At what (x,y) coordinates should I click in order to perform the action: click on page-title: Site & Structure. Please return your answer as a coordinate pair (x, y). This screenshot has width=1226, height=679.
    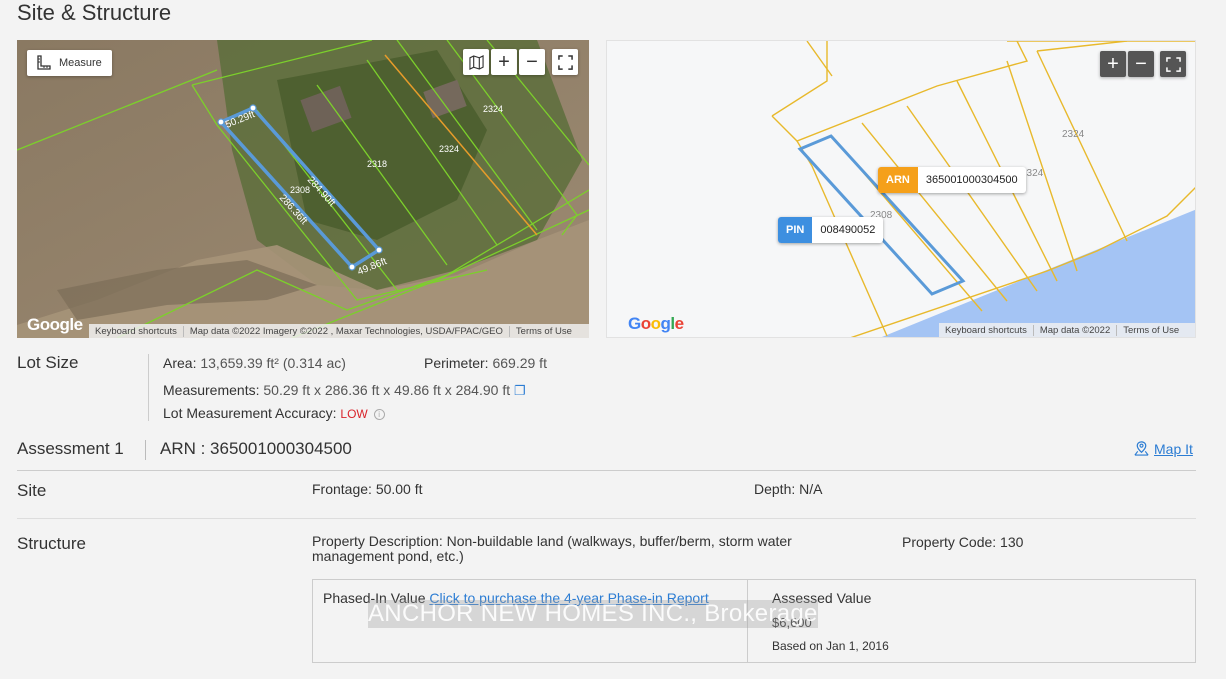
    Looking at the image, I should click on (94, 12).